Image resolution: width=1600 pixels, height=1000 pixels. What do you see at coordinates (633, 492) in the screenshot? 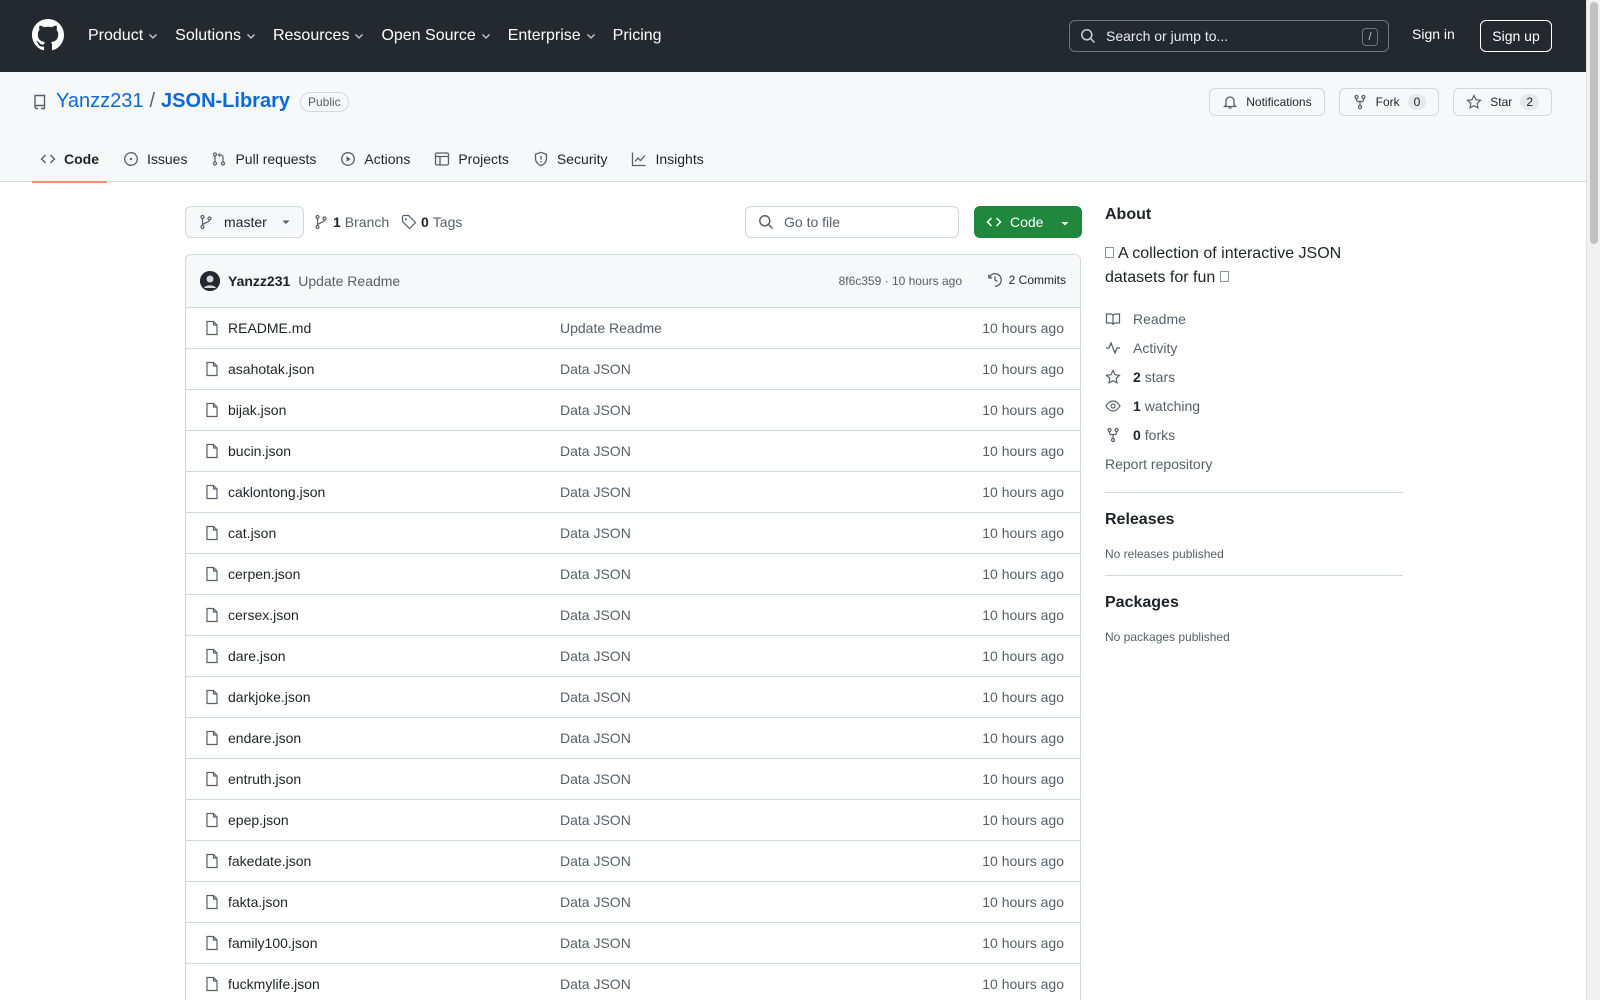
I see `table-row: caklontong.json Data JSON 10 hours ago` at bounding box center [633, 492].